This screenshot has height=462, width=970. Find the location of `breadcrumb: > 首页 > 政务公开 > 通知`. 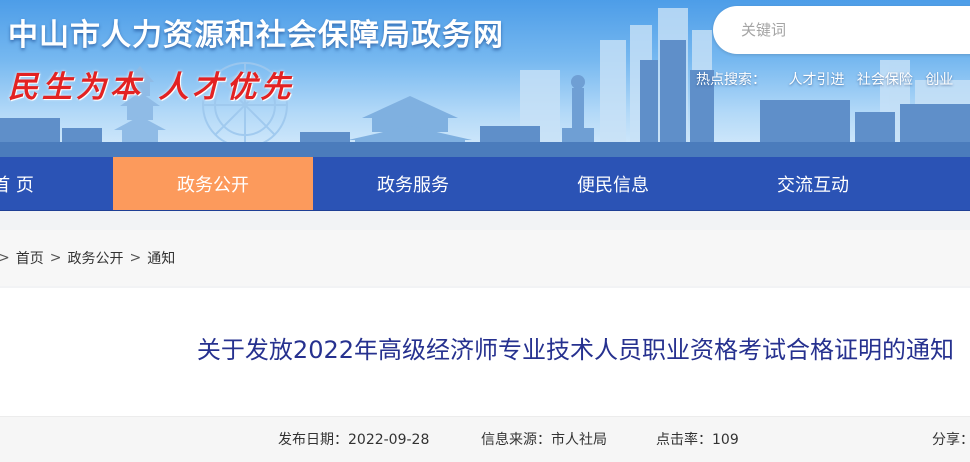

breadcrumb: > 首页 > 政务公开 > 通知 is located at coordinates (485, 258).